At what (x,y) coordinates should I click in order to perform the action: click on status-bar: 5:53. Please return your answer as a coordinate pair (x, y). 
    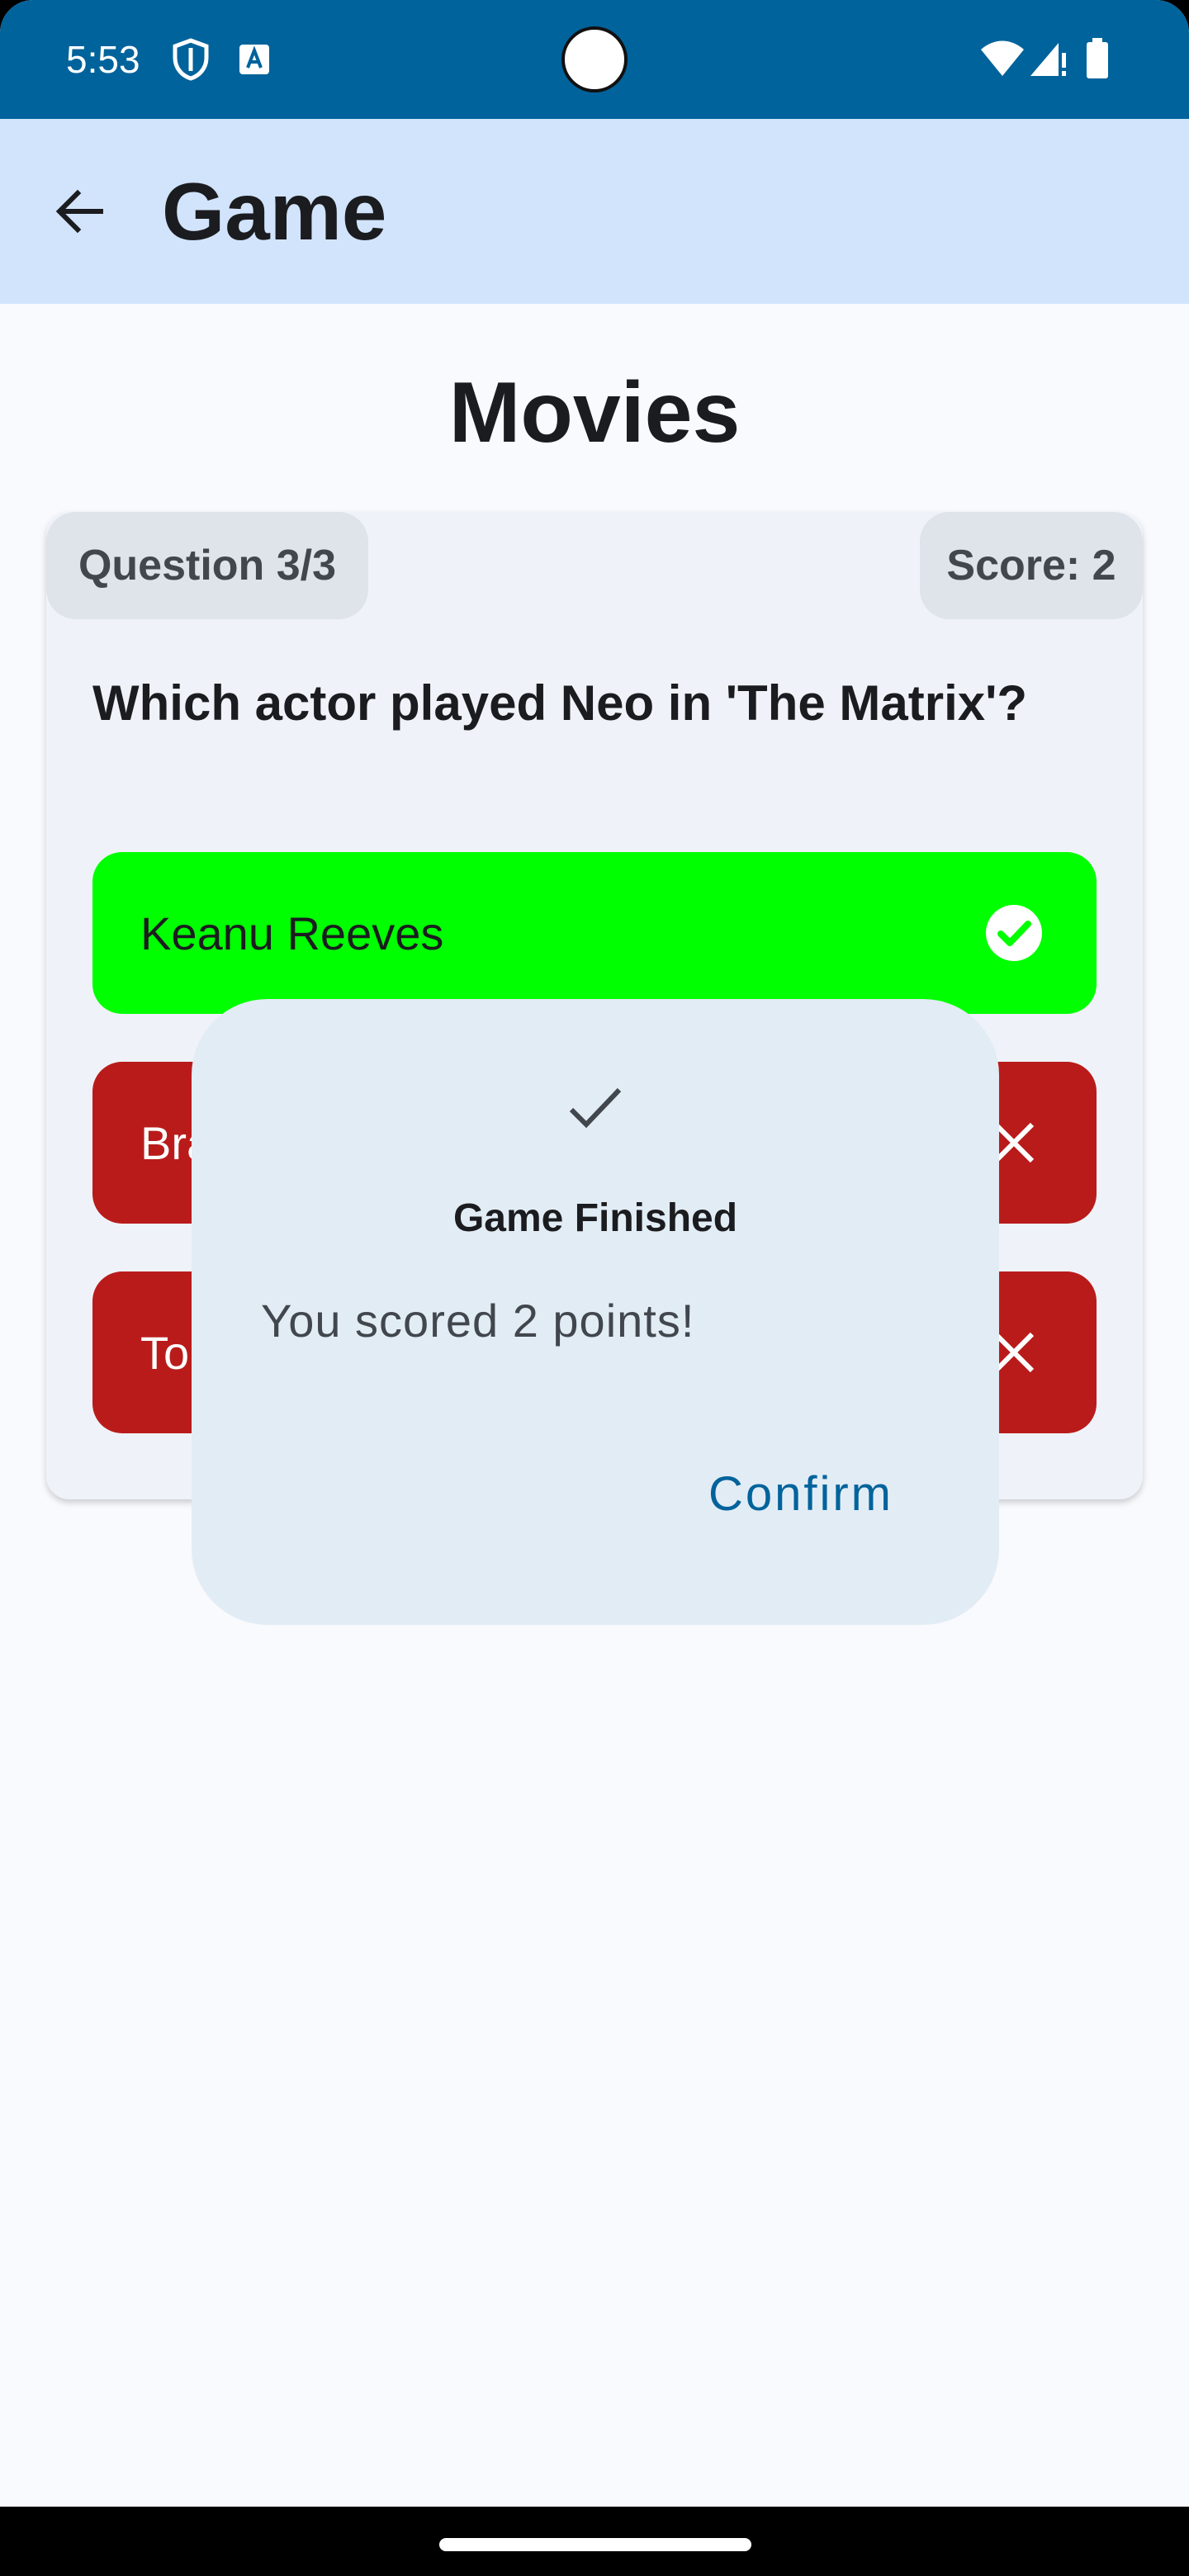
    Looking at the image, I should click on (594, 59).